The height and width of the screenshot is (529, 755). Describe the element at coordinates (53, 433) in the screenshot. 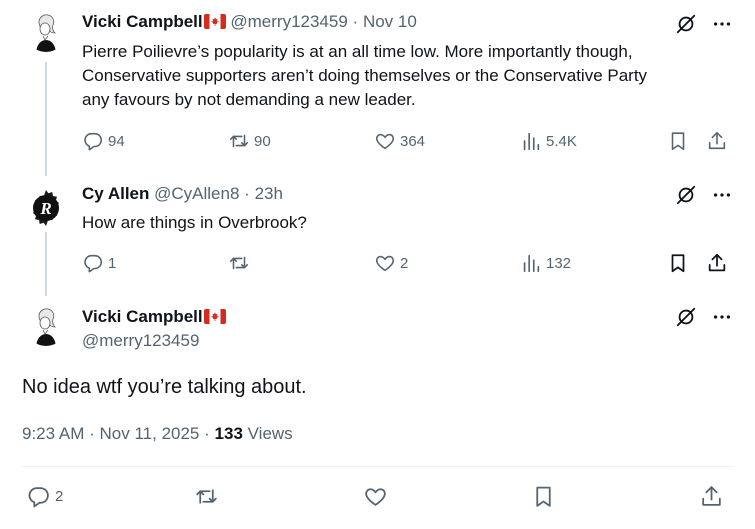

I see `main-tweet-time: 9:23 AM` at that location.